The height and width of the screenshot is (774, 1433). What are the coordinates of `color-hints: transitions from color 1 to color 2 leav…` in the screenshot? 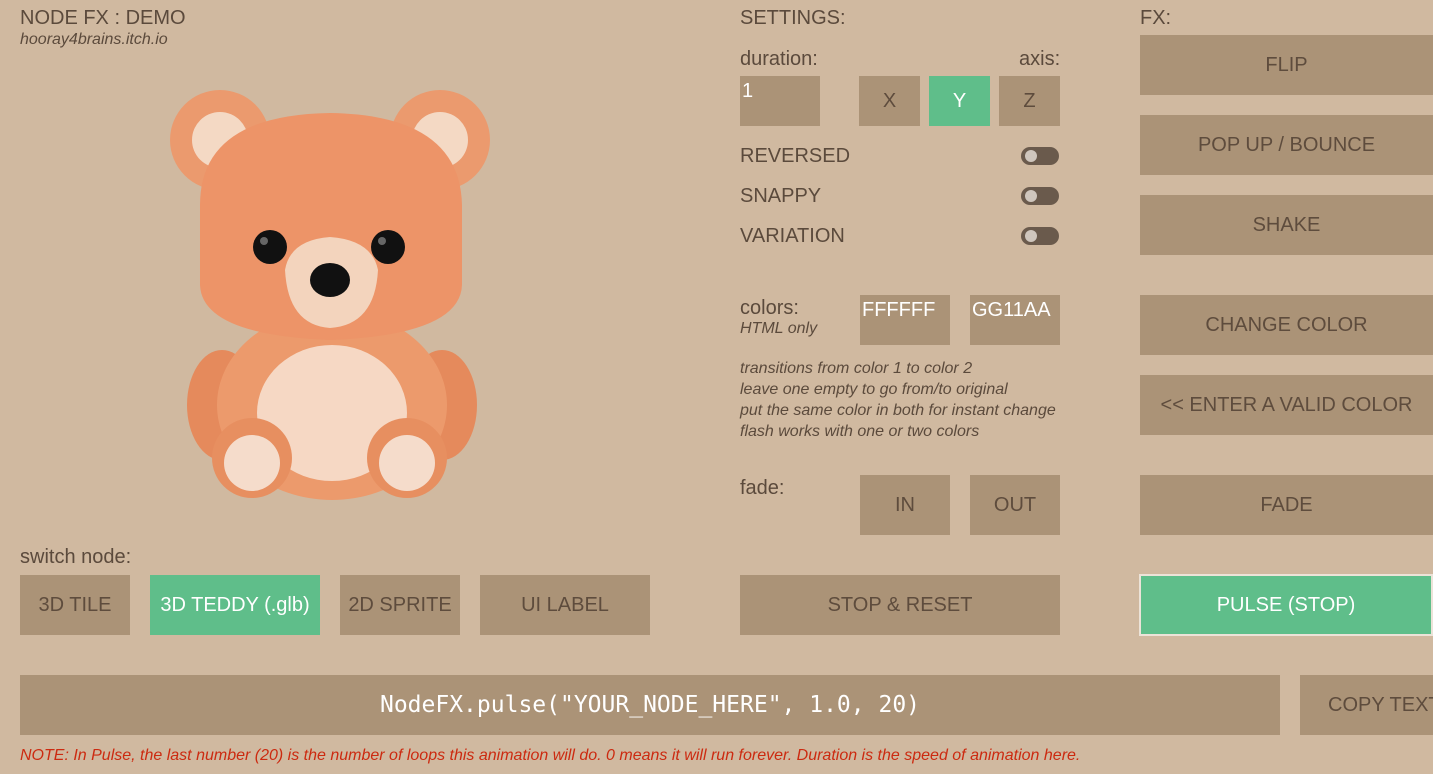 It's located at (898, 400).